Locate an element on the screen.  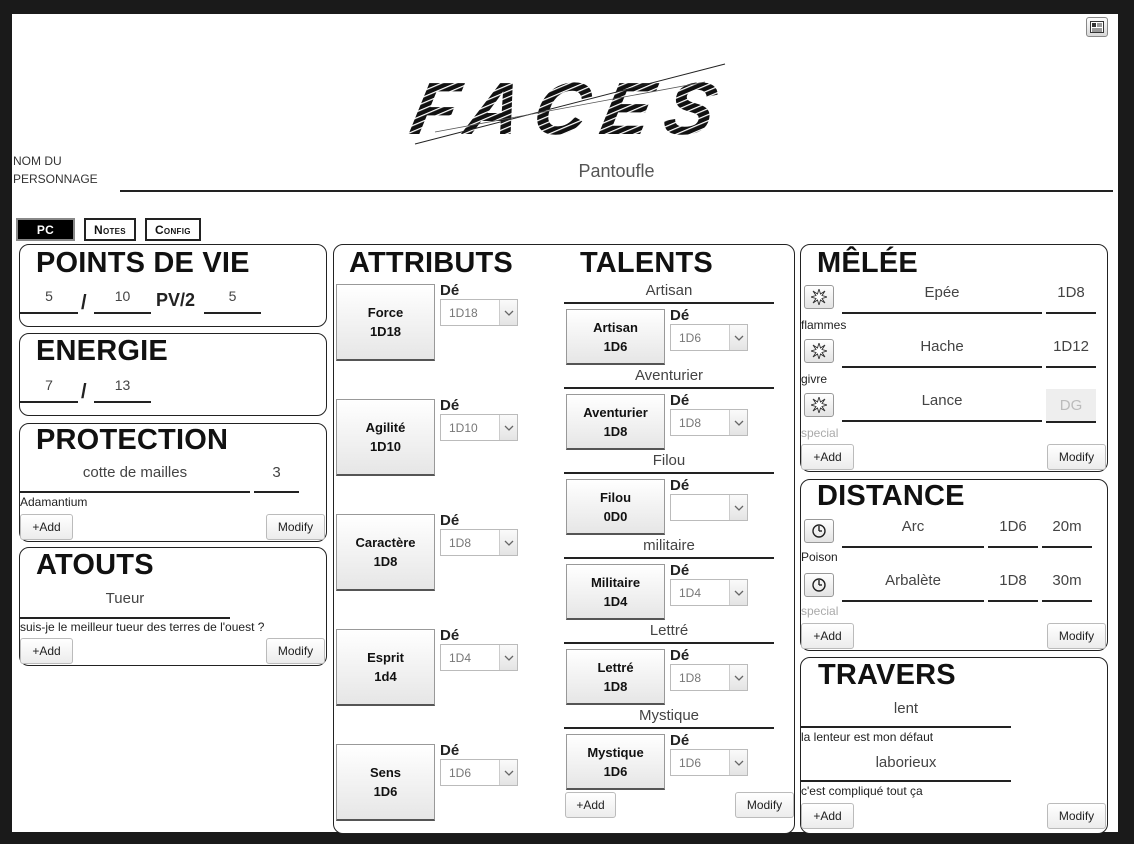
talent-name: Lettré is located at coordinates (615, 667).